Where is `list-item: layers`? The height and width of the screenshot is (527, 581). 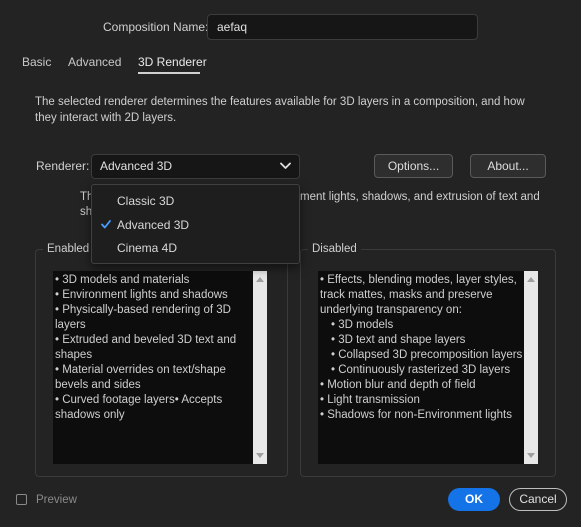 list-item: layers is located at coordinates (70, 325).